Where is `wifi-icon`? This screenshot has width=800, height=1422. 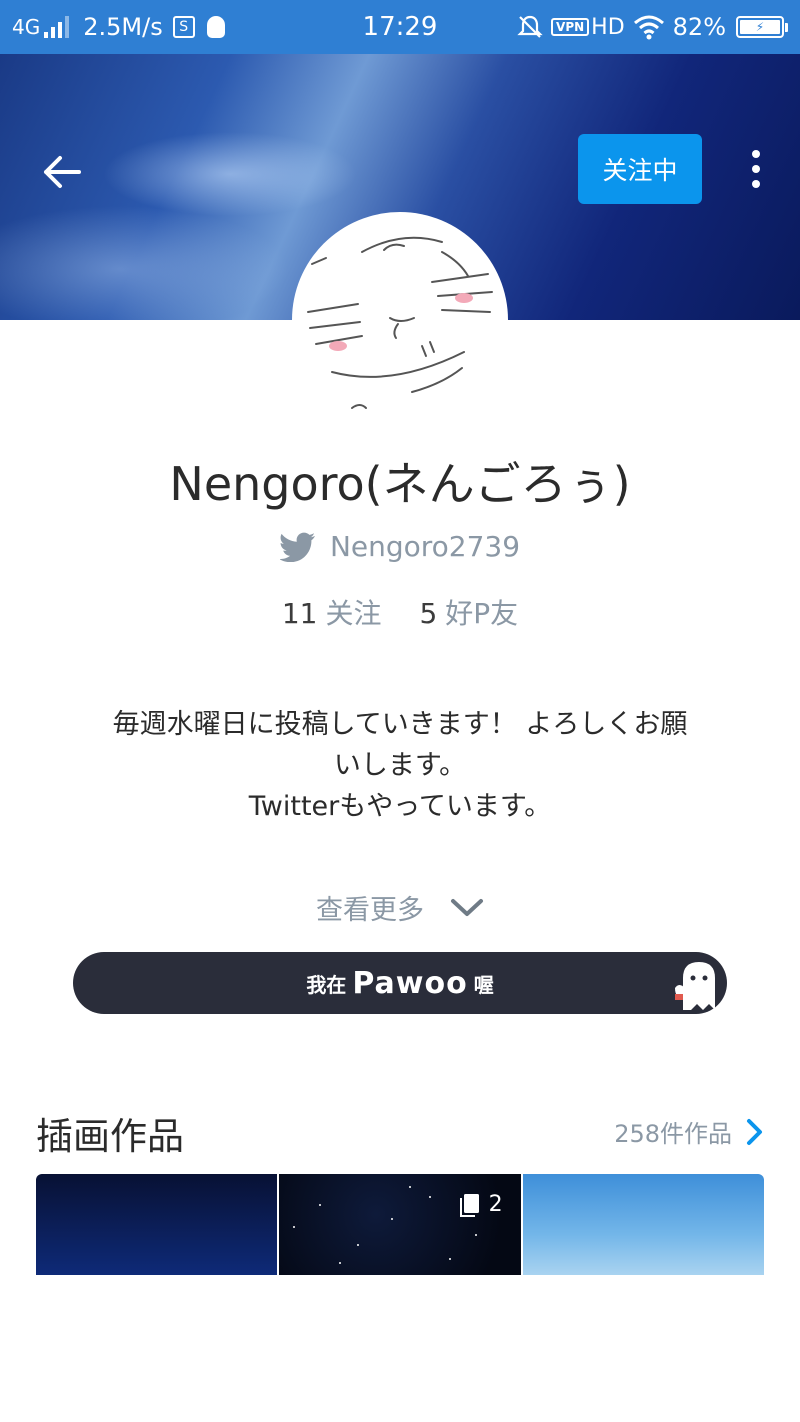 wifi-icon is located at coordinates (648, 27).